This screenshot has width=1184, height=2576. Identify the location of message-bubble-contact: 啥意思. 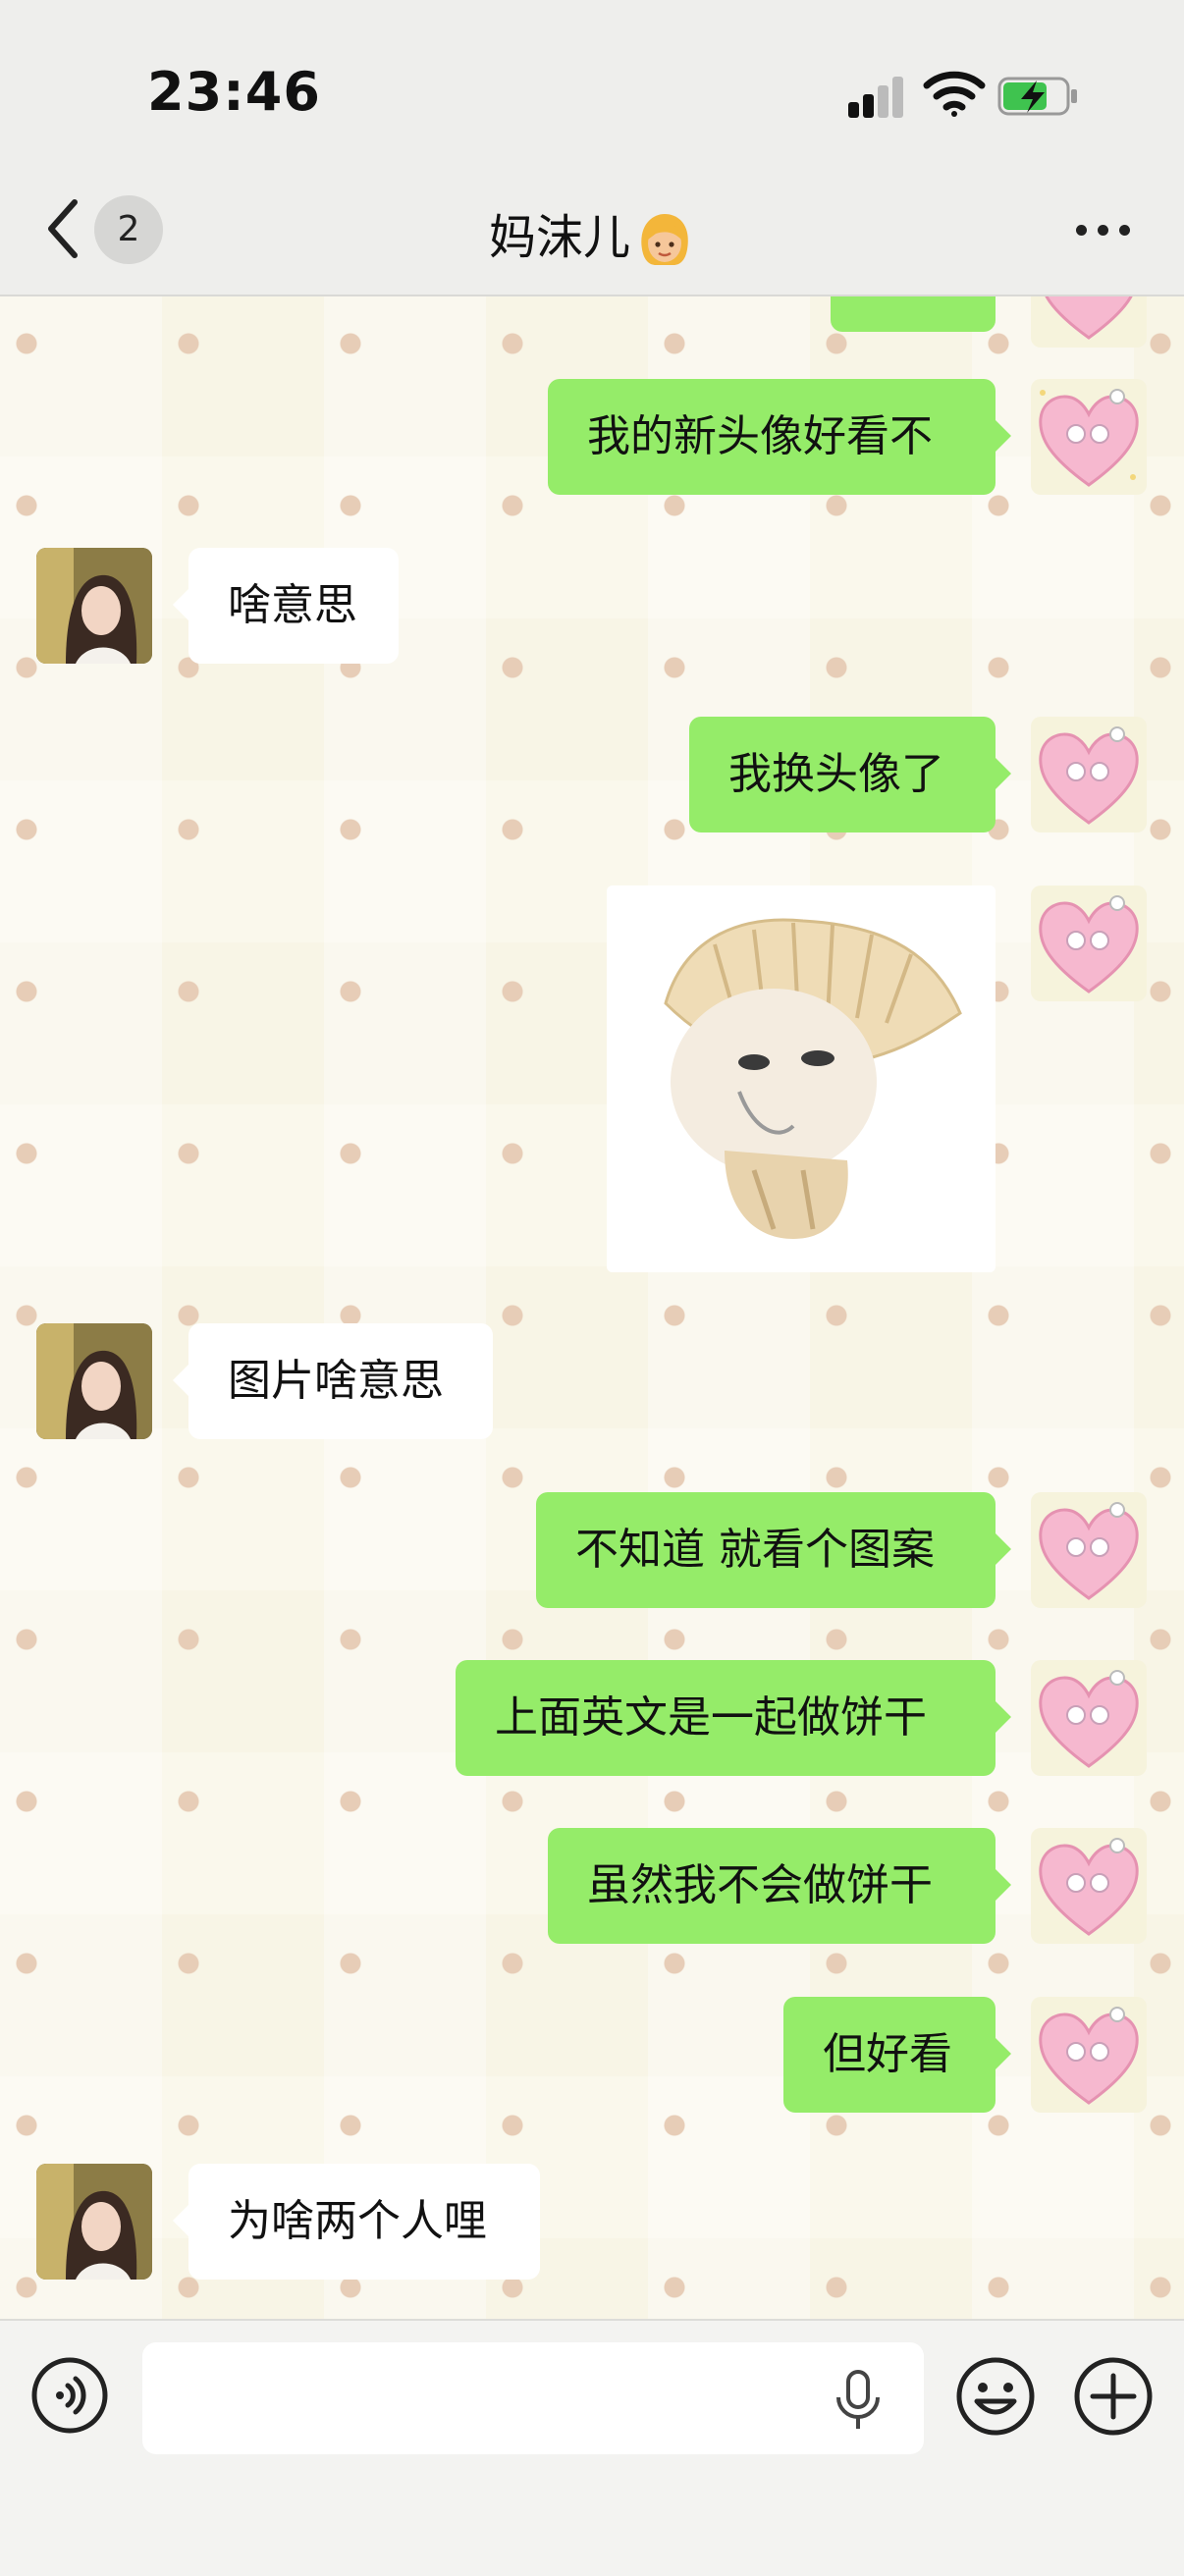
(286, 606).